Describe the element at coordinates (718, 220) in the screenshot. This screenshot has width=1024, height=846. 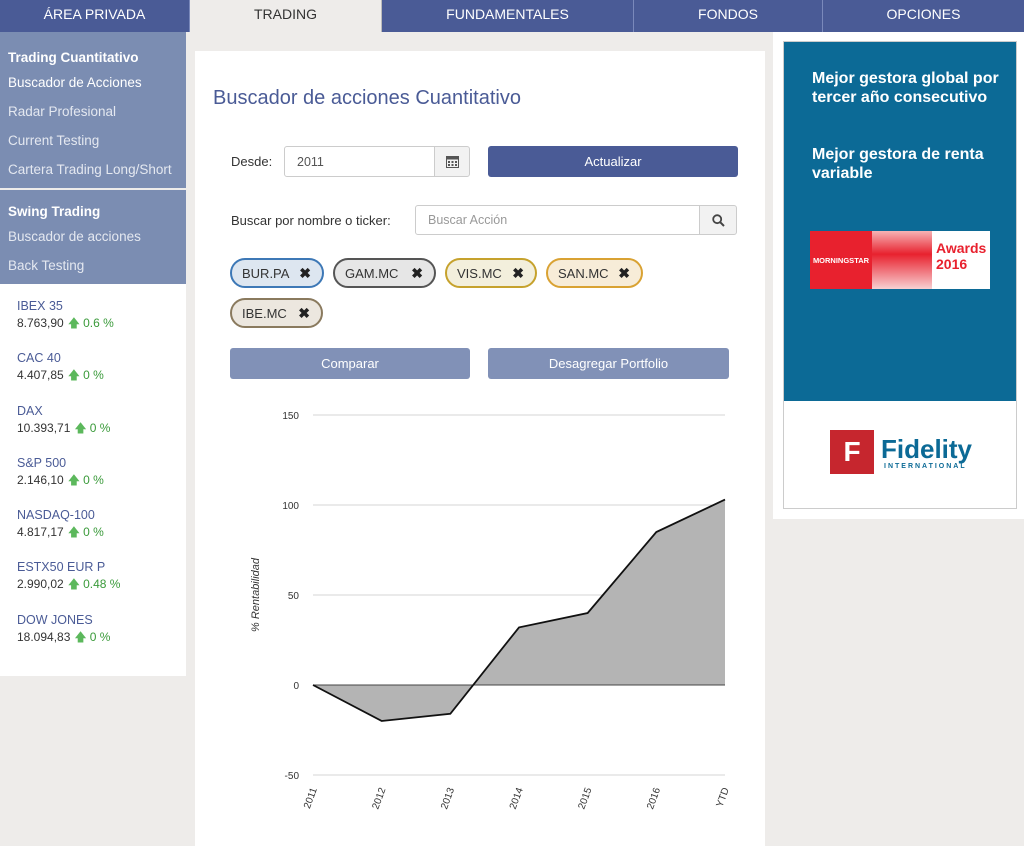
I see `search-icon` at that location.